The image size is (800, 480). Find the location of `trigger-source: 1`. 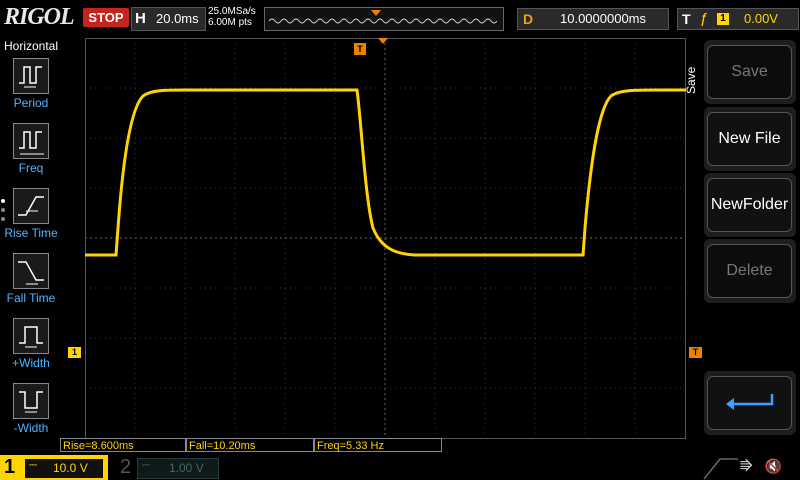

trigger-source: 1 is located at coordinates (723, 19).